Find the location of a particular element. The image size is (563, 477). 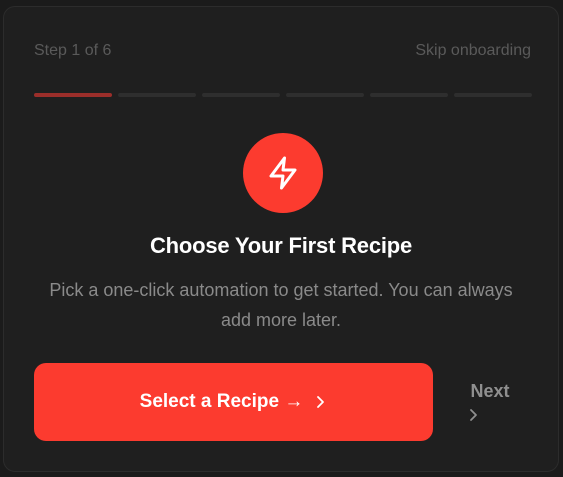

lightning-bolt-icon is located at coordinates (283, 173).